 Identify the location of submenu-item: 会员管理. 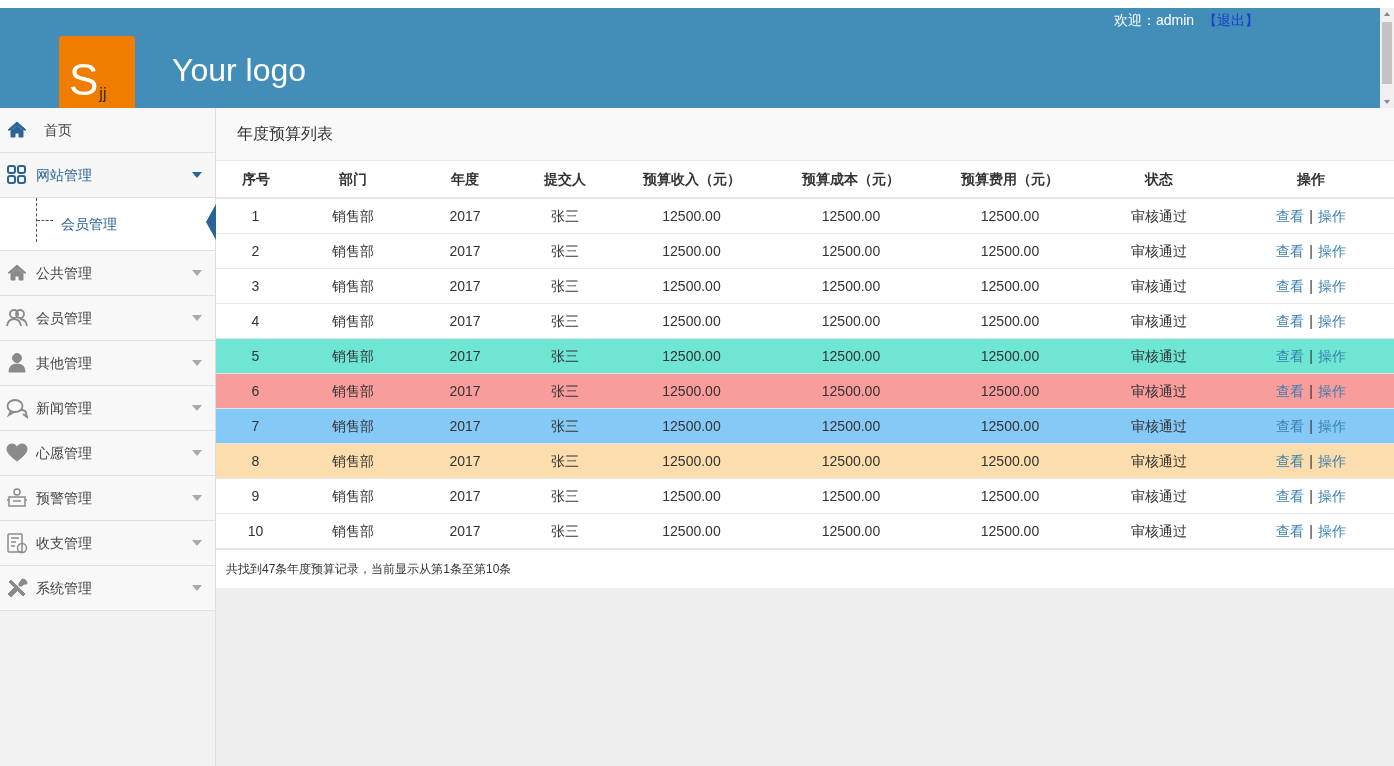
(89, 224).